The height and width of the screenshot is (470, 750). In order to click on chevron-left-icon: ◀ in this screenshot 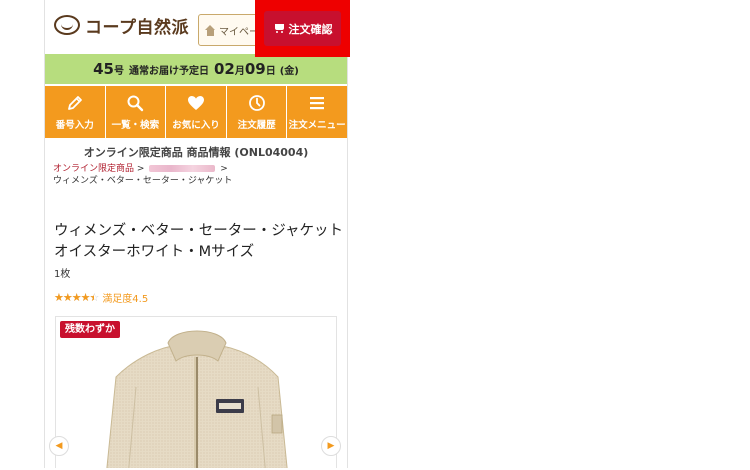, I will do `click(59, 446)`.